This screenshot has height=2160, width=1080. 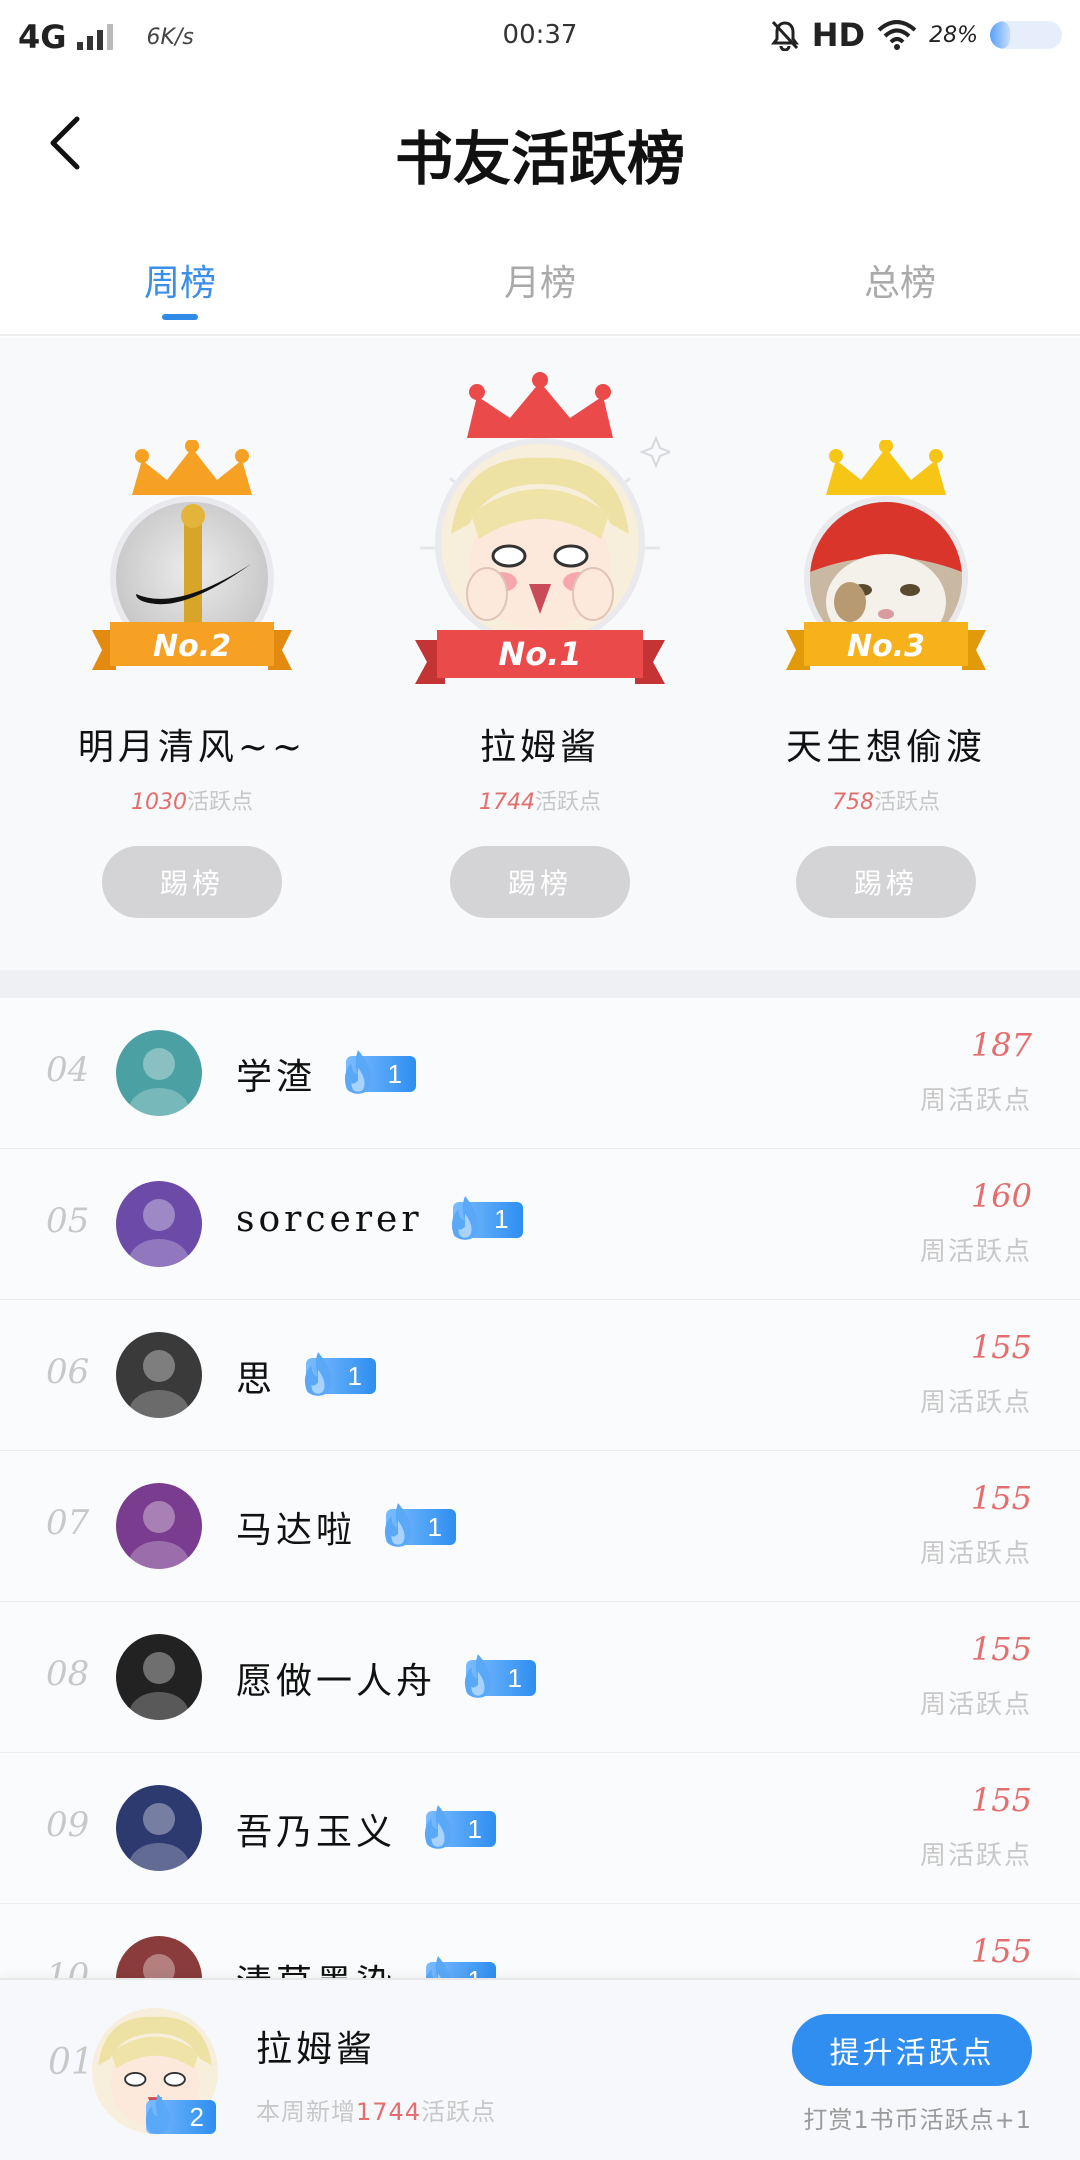 I want to click on header: 书友活跃榜, so click(x=540, y=147).